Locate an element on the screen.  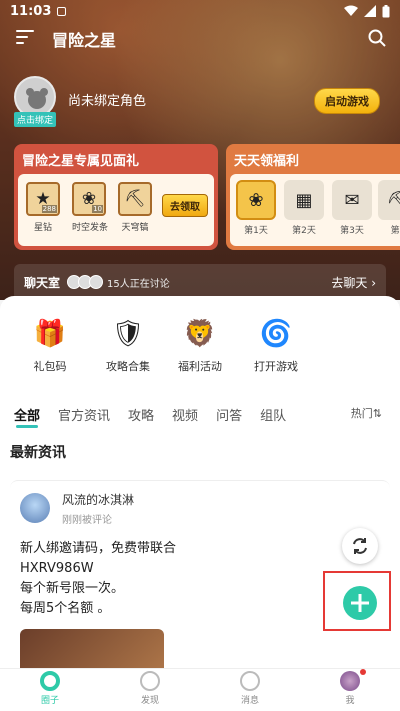
gift-card-title: 冒险之星专属见面礼 is located at coordinates (81, 161).